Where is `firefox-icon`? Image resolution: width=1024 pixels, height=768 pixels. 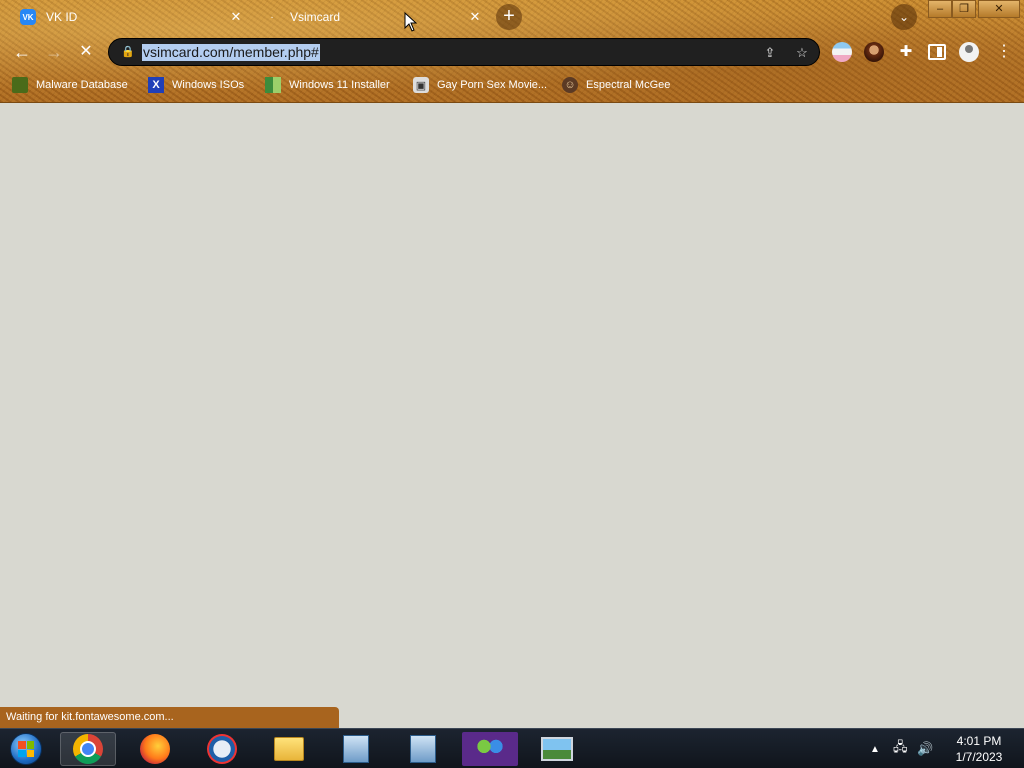
firefox-icon is located at coordinates (155, 749).